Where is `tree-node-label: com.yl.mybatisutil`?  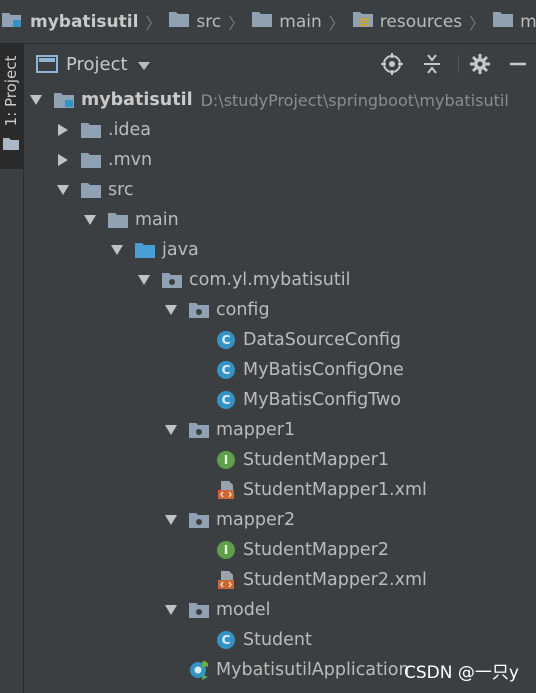
tree-node-label: com.yl.mybatisutil is located at coordinates (270, 280).